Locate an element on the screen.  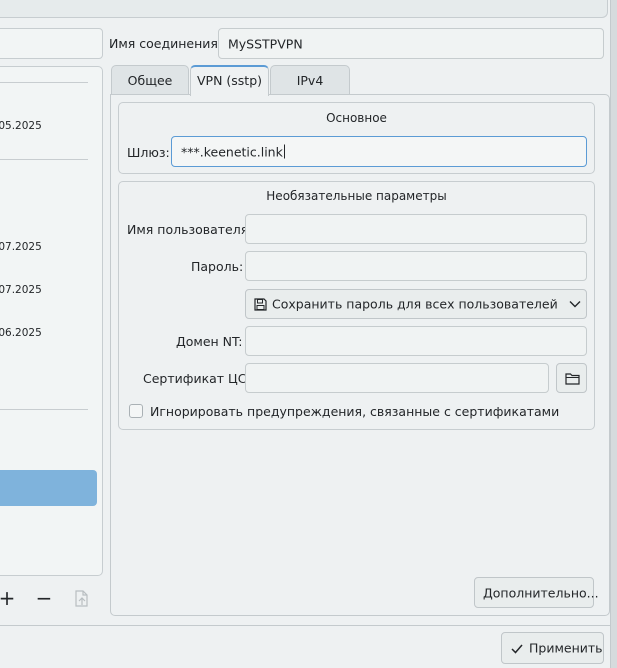
apply-button-label: Применить is located at coordinates (566, 648).